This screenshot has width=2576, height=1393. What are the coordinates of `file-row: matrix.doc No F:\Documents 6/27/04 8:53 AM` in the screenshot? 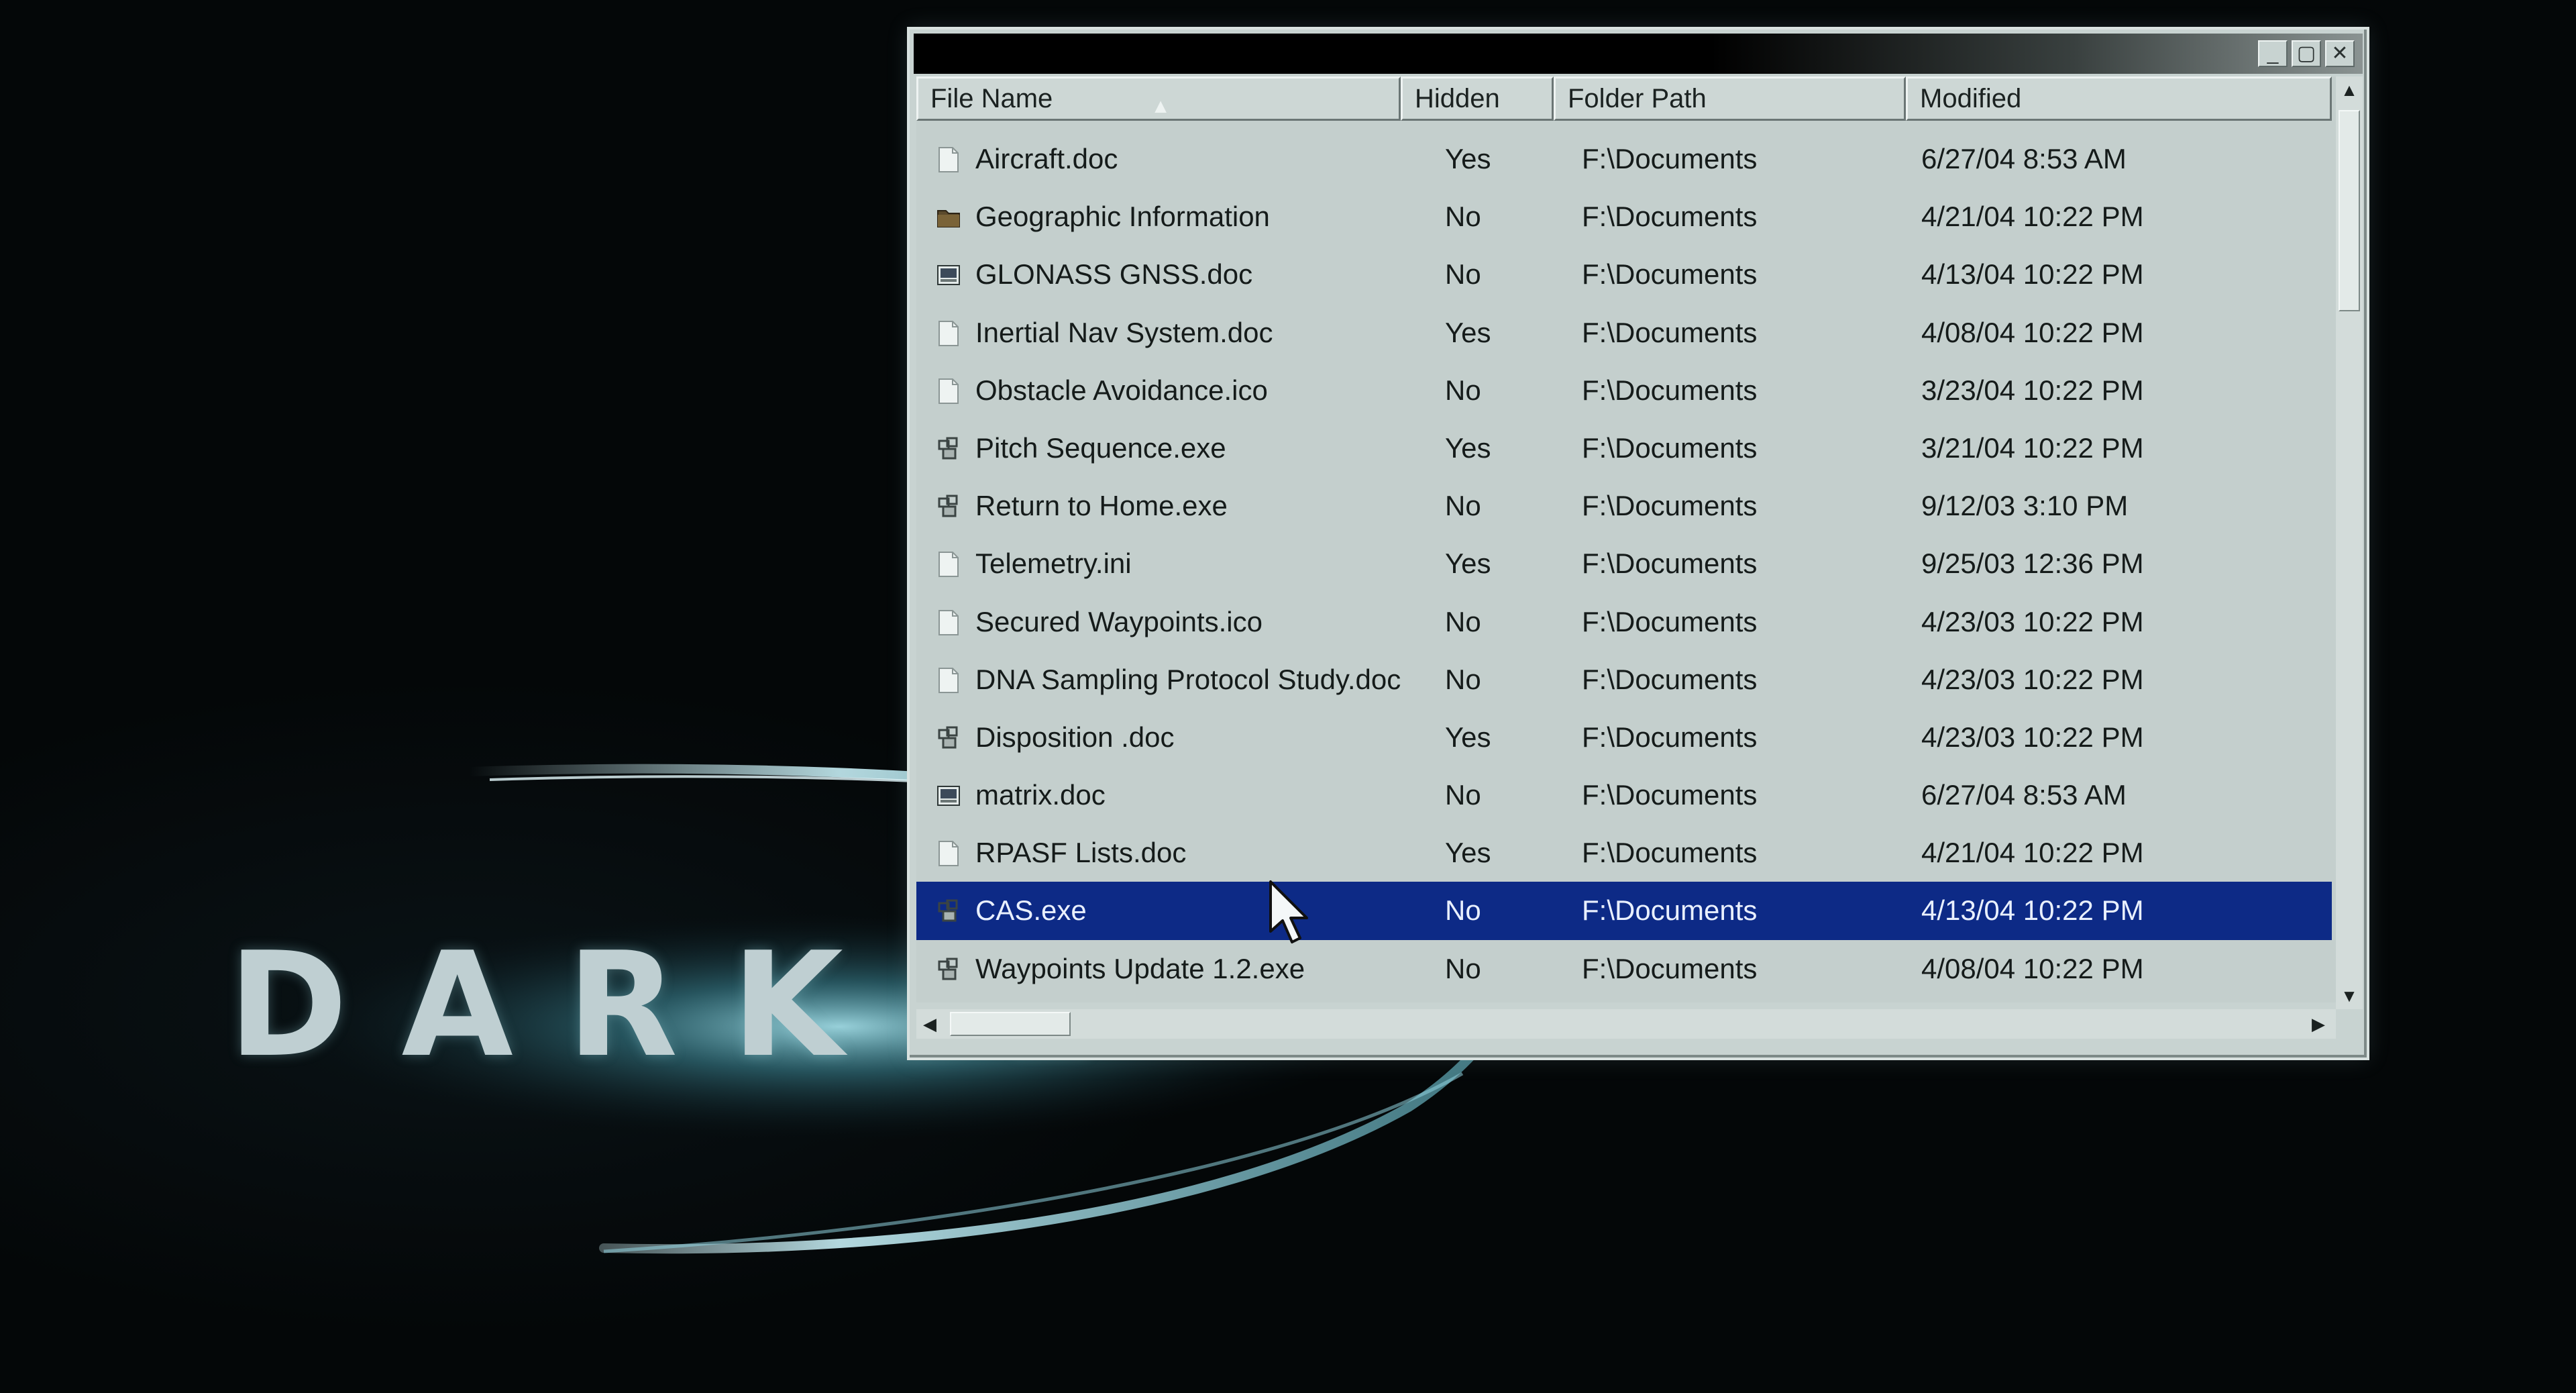 It's located at (1624, 795).